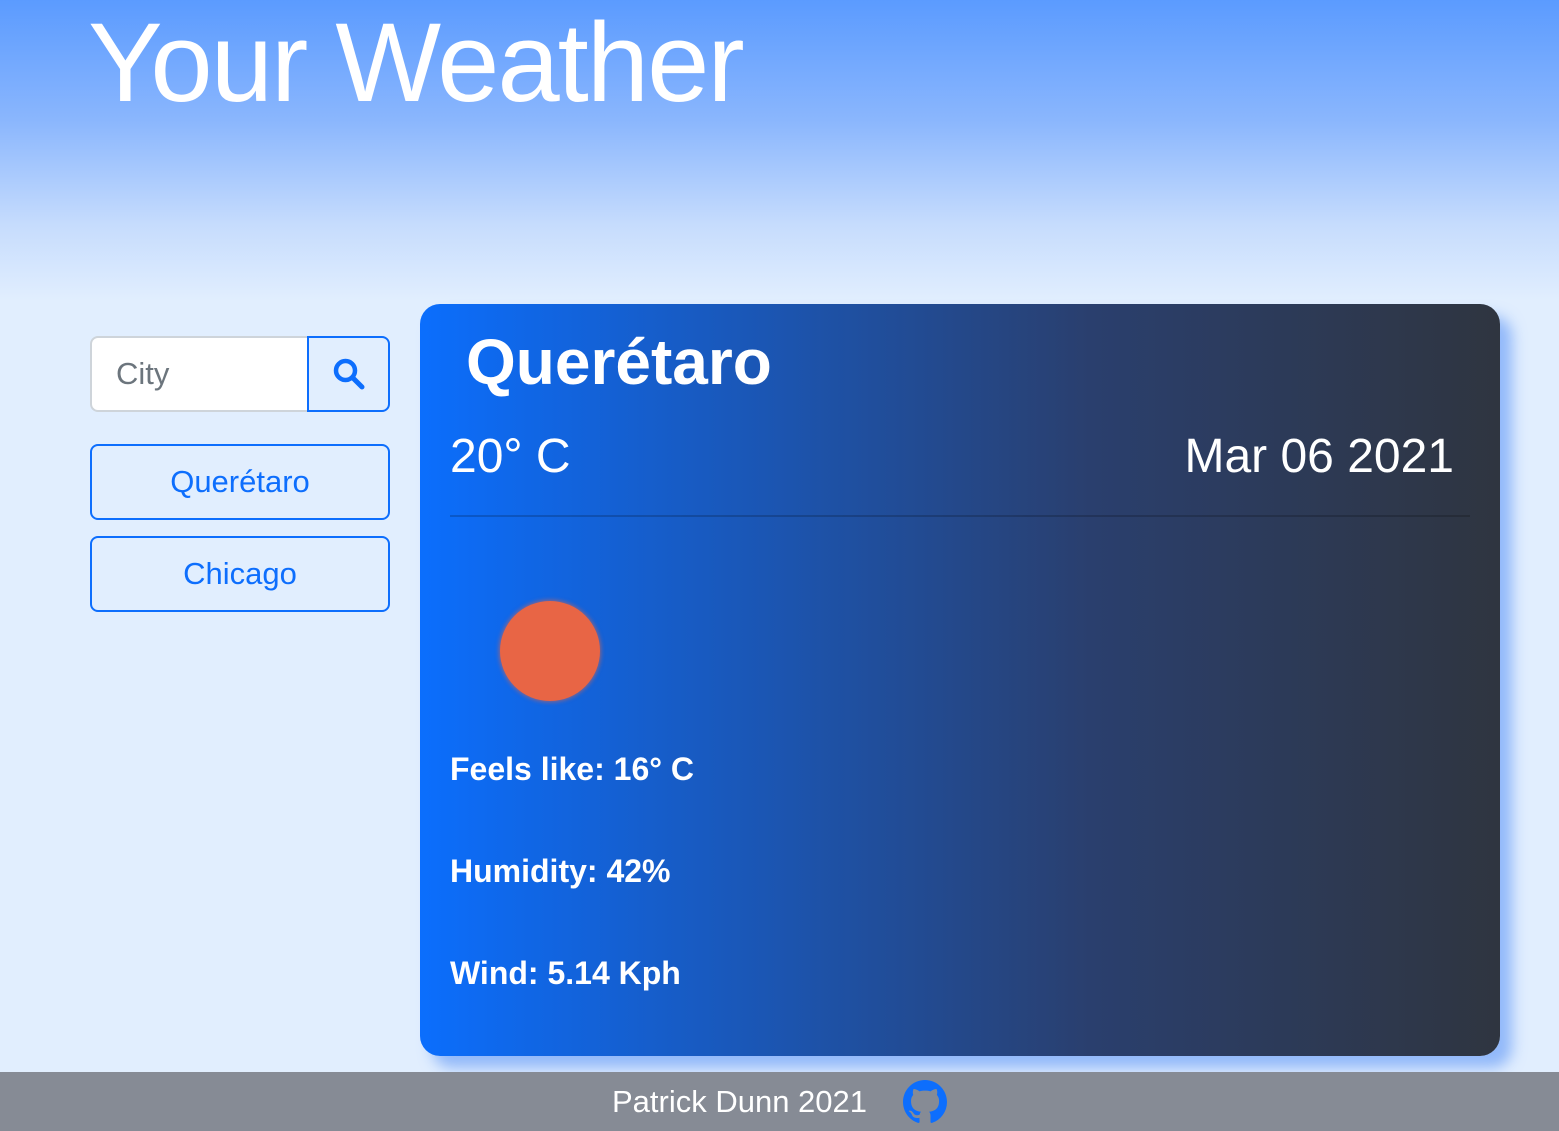  I want to click on search-button, so click(348, 374).